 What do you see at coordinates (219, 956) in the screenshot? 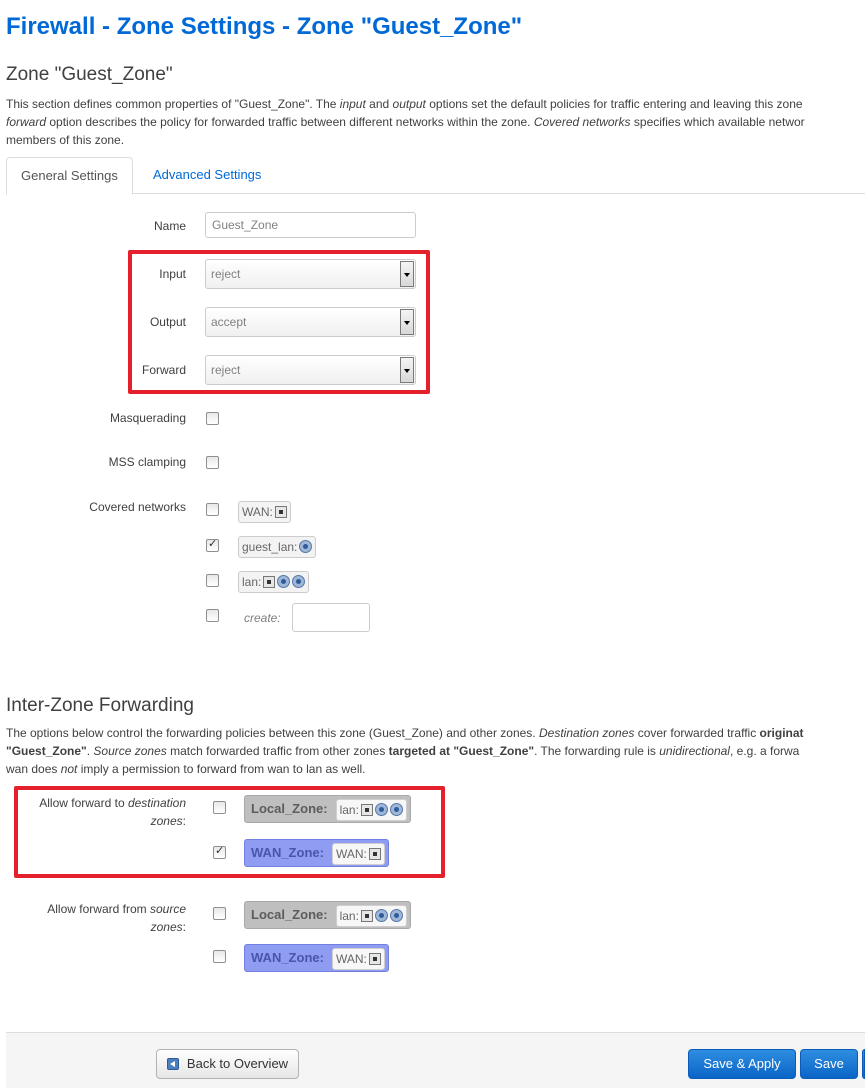
I see `src-checkbox-wan-zone` at bounding box center [219, 956].